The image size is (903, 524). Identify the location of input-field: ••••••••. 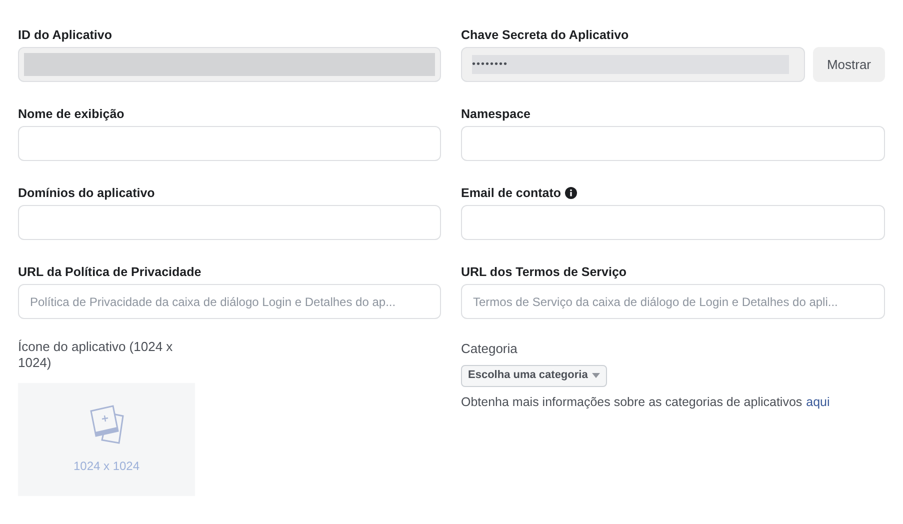
(633, 64).